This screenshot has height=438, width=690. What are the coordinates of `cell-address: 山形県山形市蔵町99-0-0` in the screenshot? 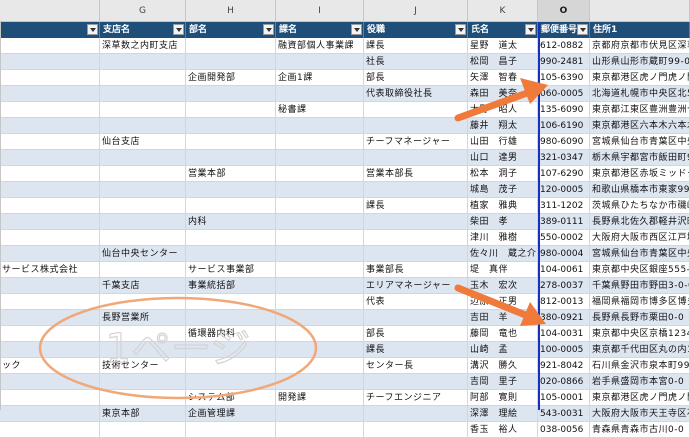 It's located at (640, 62).